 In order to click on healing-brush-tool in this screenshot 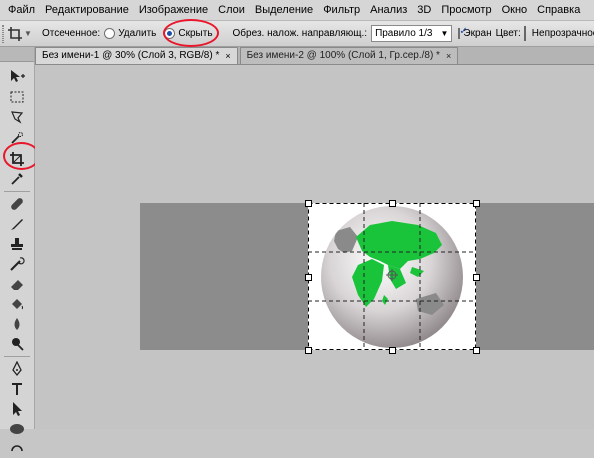, I will do `click(17, 204)`.